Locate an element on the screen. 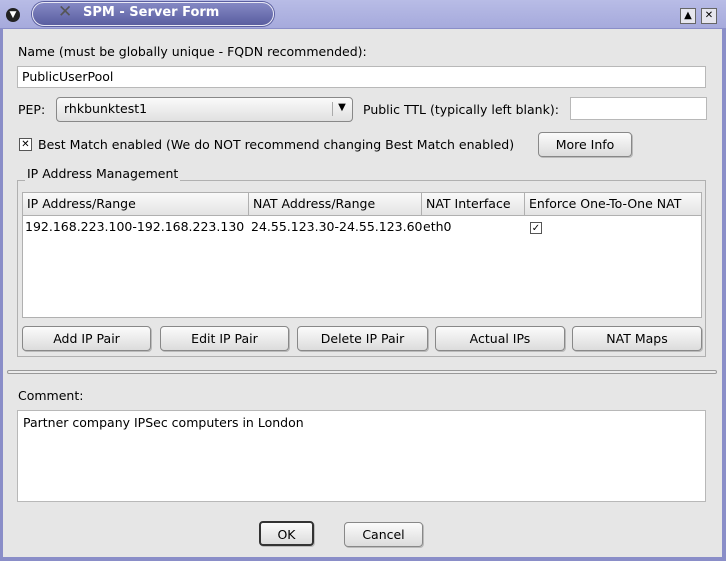  column-header-enforce: Enforce One-To-One NAT is located at coordinates (613, 204).